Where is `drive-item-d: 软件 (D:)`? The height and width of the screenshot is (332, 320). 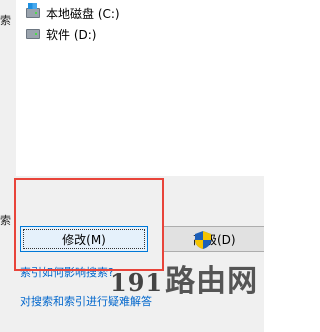
drive-item-d: 软件 (D:) is located at coordinates (61, 34).